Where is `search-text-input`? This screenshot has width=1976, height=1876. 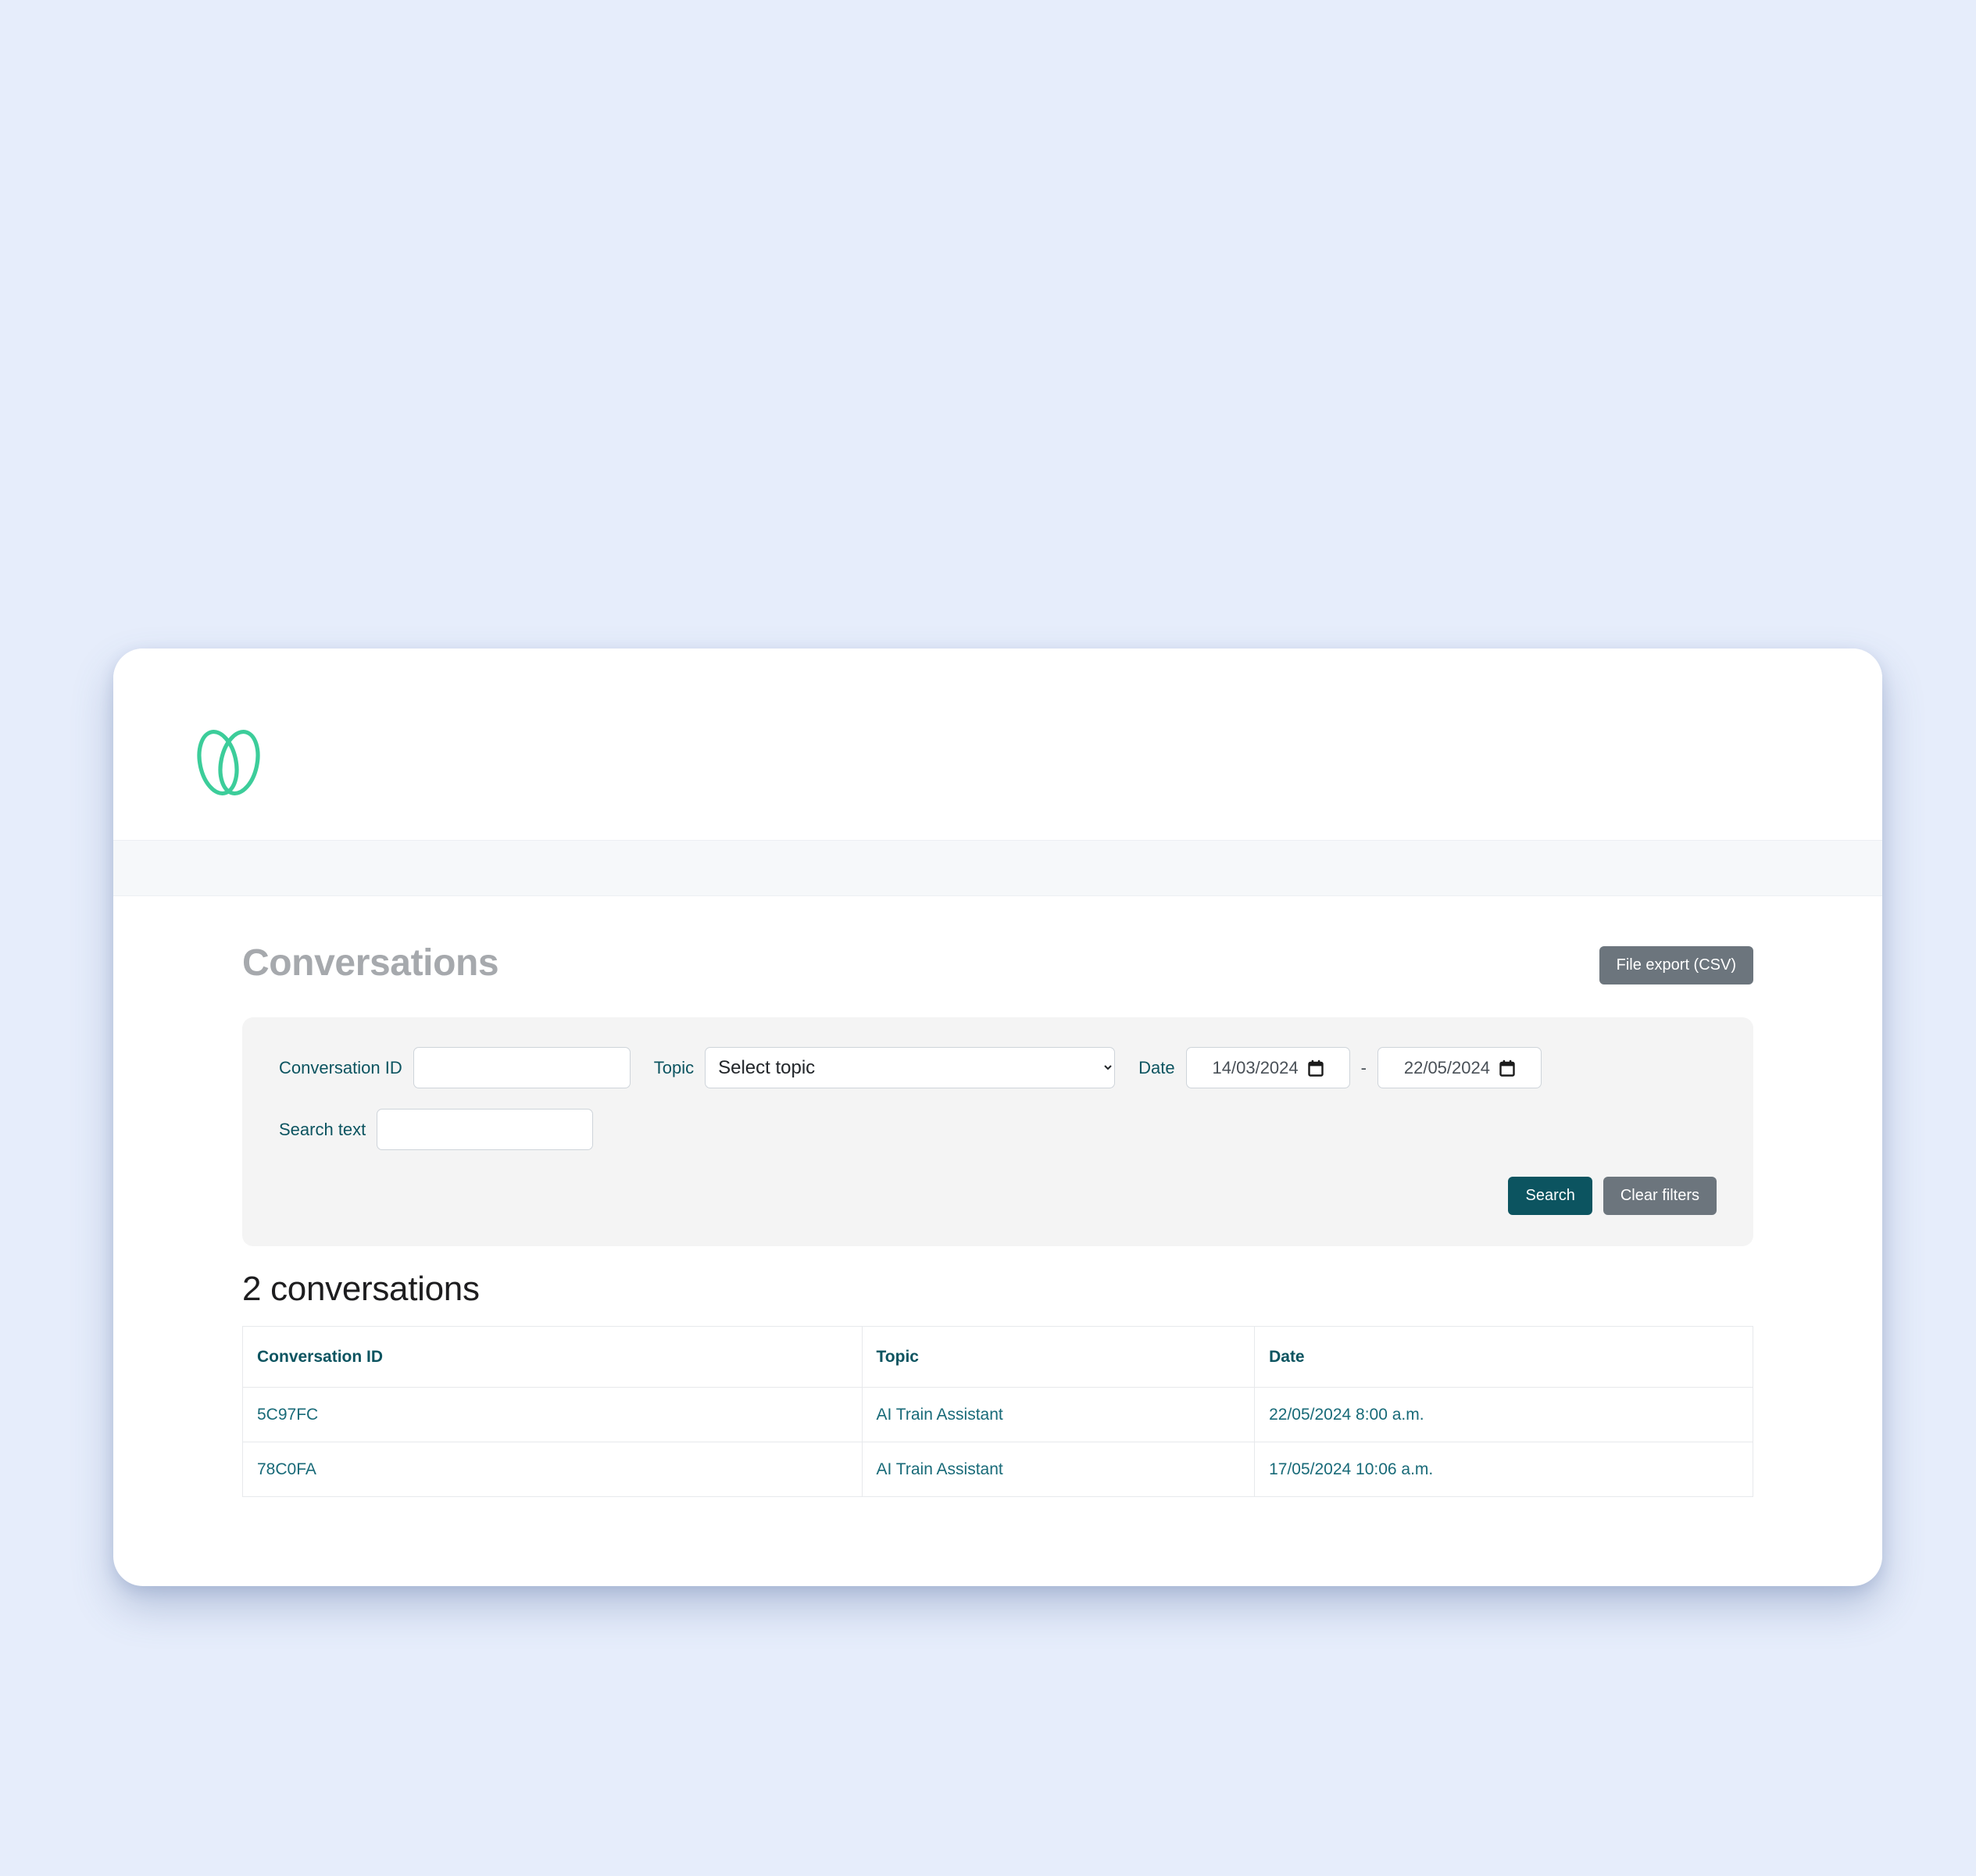
search-text-input is located at coordinates (486, 1129).